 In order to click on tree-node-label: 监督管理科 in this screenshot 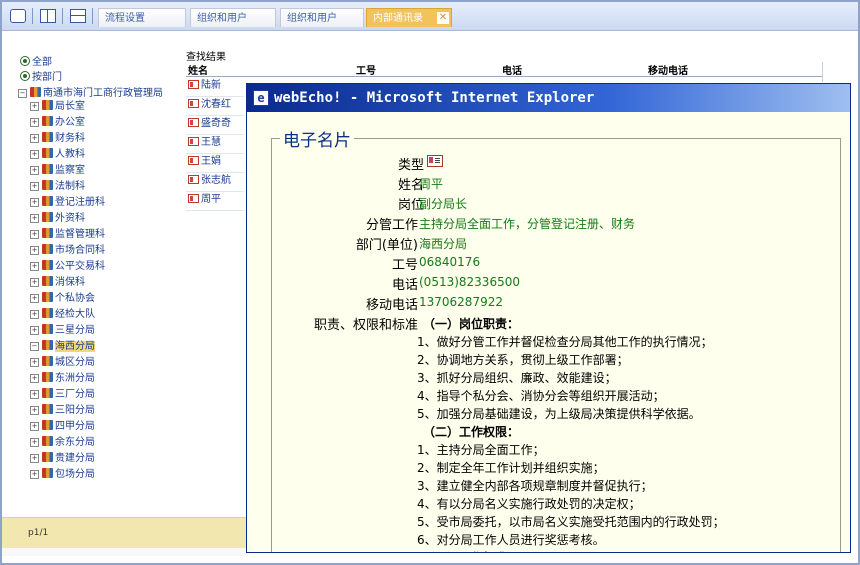, I will do `click(80, 234)`.